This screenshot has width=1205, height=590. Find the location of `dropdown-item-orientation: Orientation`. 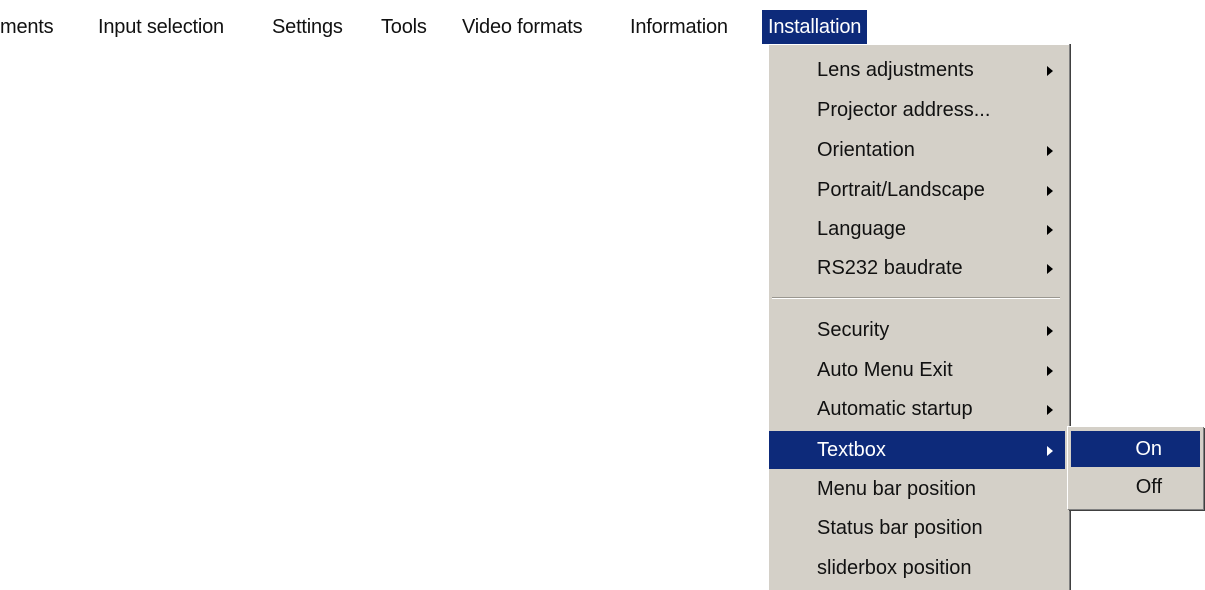

dropdown-item-orientation: Orientation is located at coordinates (917, 150).